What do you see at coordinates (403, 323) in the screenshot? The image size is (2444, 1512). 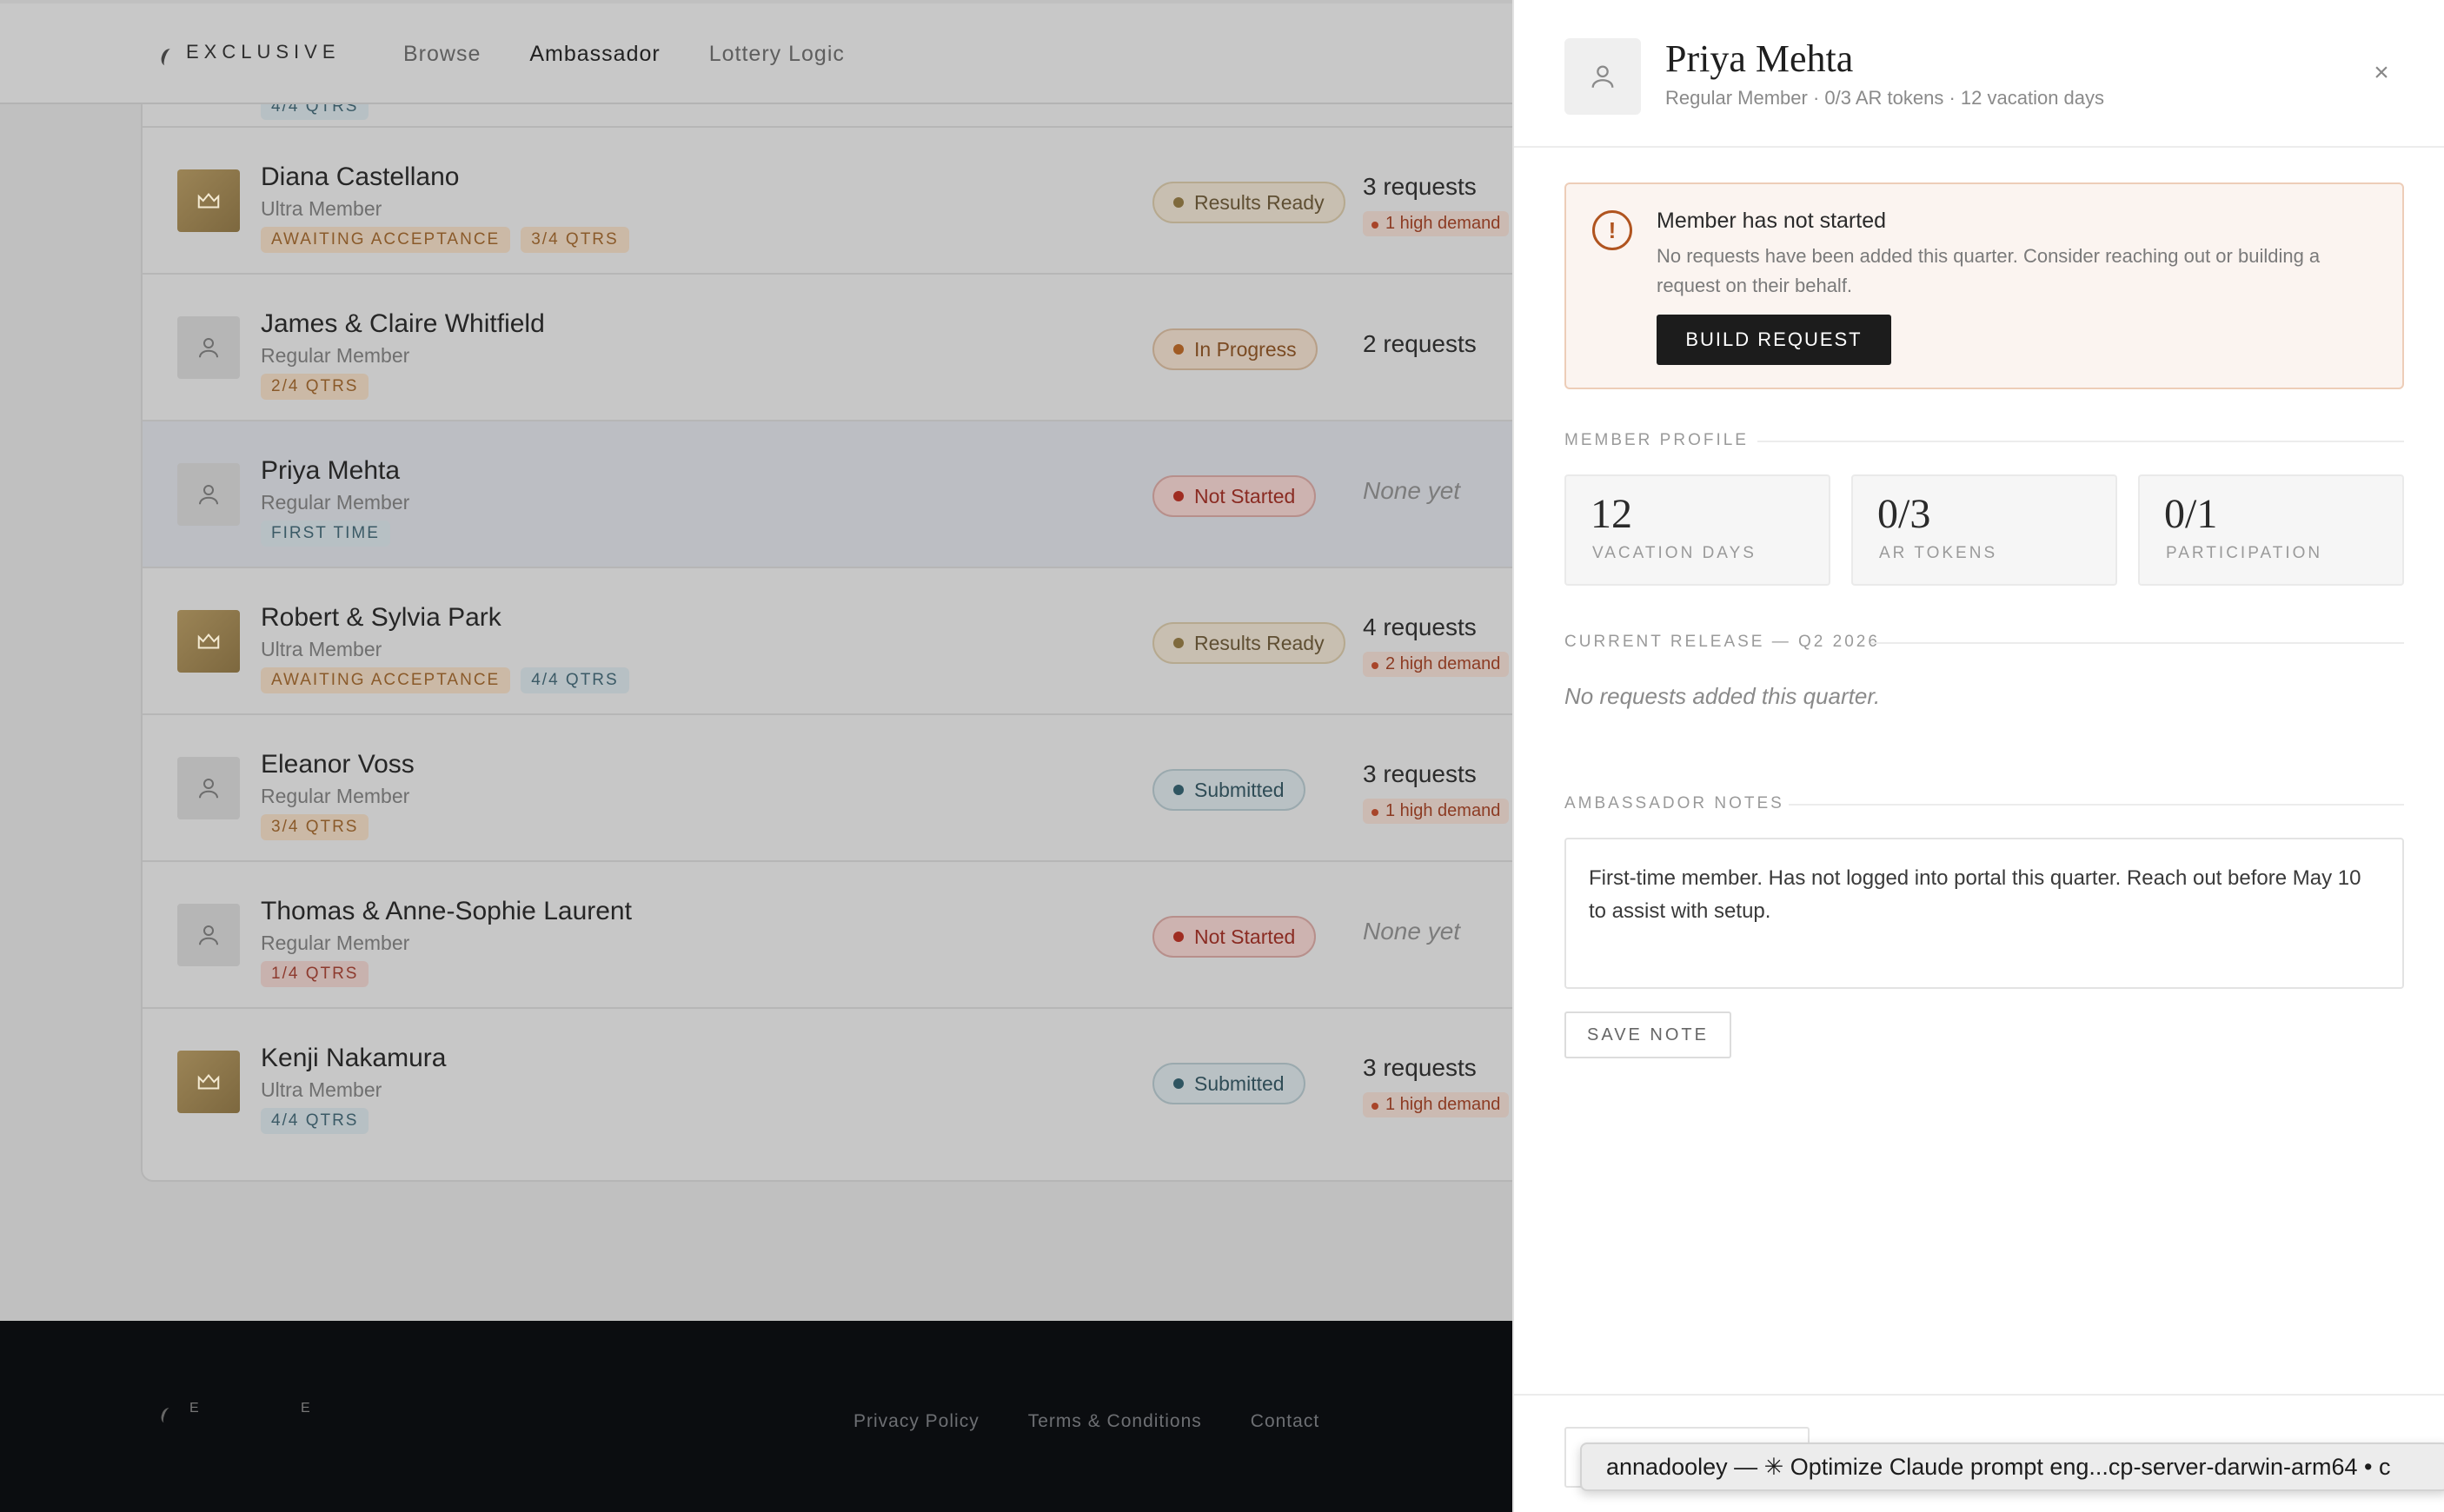 I see `member-name: James & Claire Whitfield` at bounding box center [403, 323].